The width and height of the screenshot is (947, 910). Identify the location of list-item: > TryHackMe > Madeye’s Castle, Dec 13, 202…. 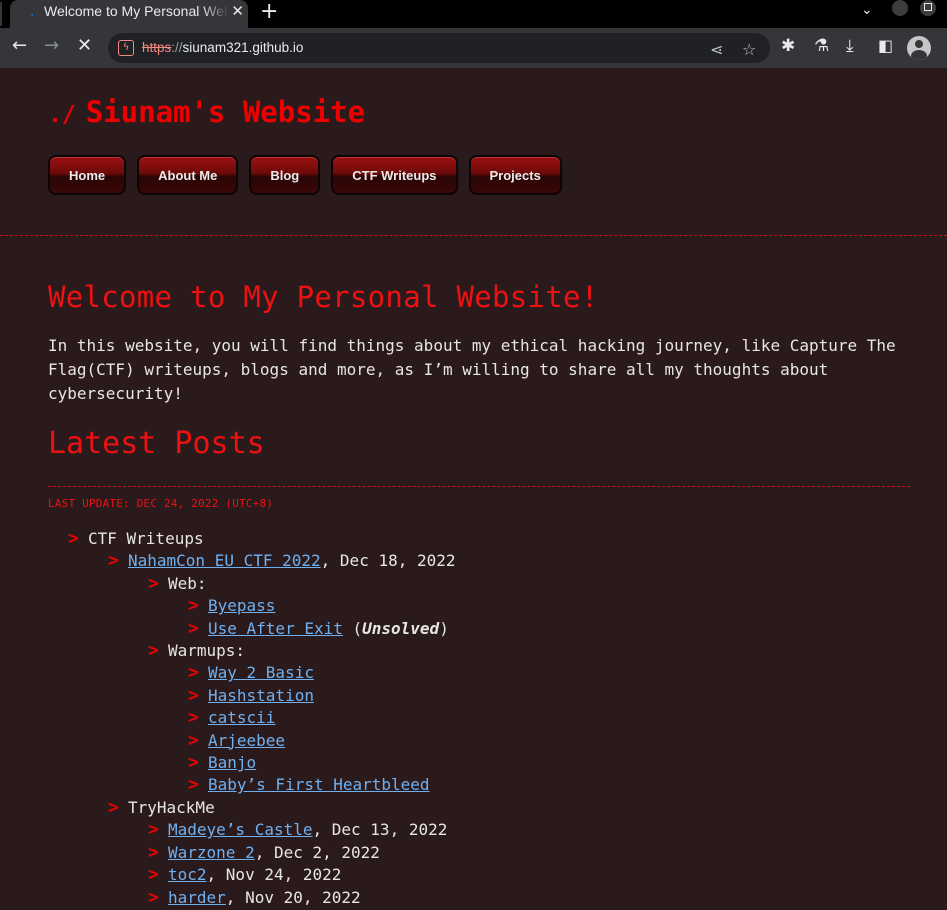
(513, 853).